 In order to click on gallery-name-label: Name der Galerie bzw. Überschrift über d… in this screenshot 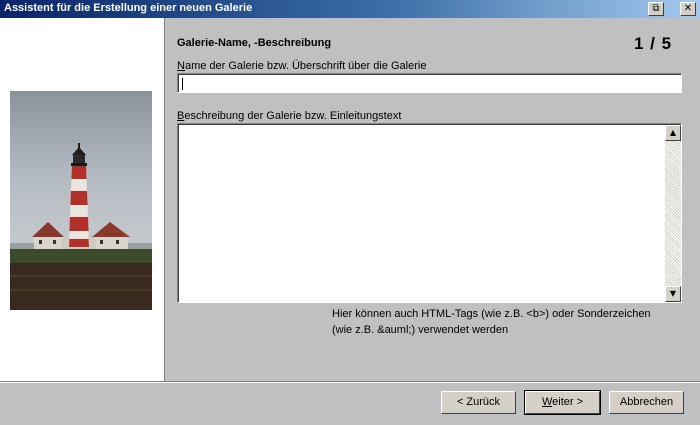, I will do `click(301, 66)`.